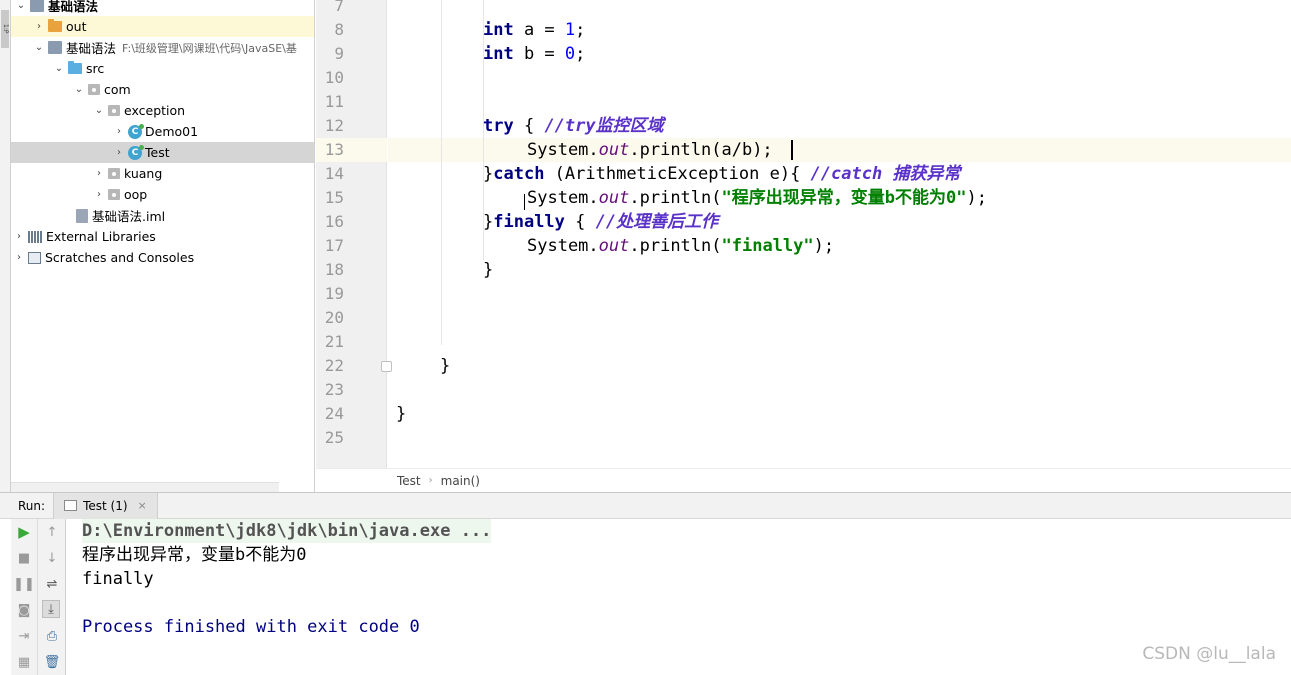 The width and height of the screenshot is (1291, 675). Describe the element at coordinates (162, 26) in the screenshot. I see `tree-row-out: › out` at that location.